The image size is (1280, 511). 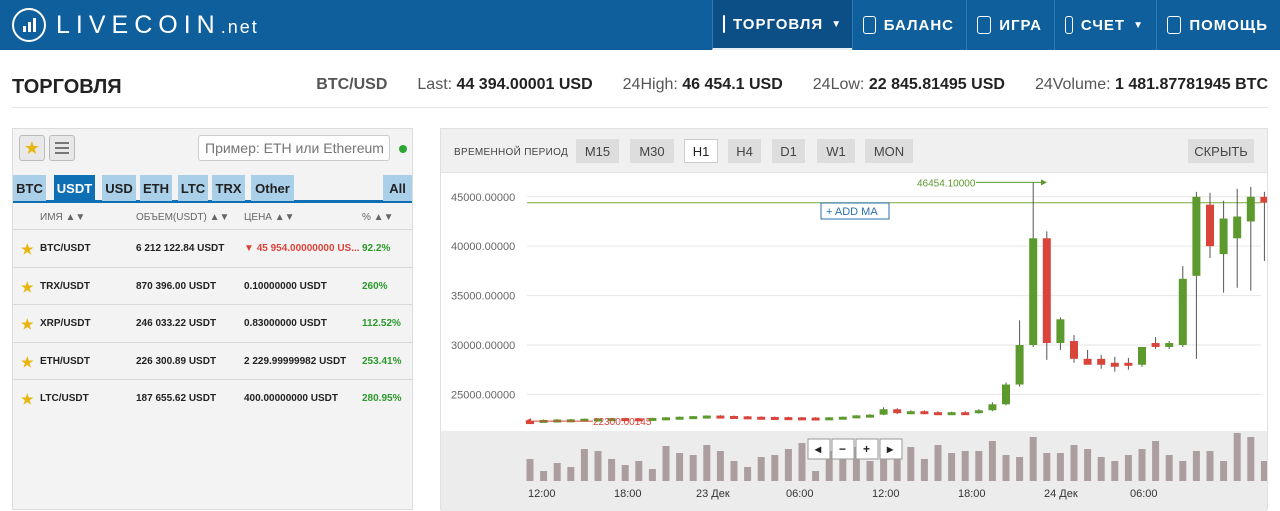 I want to click on timeframe-d1: D1, so click(x=788, y=151).